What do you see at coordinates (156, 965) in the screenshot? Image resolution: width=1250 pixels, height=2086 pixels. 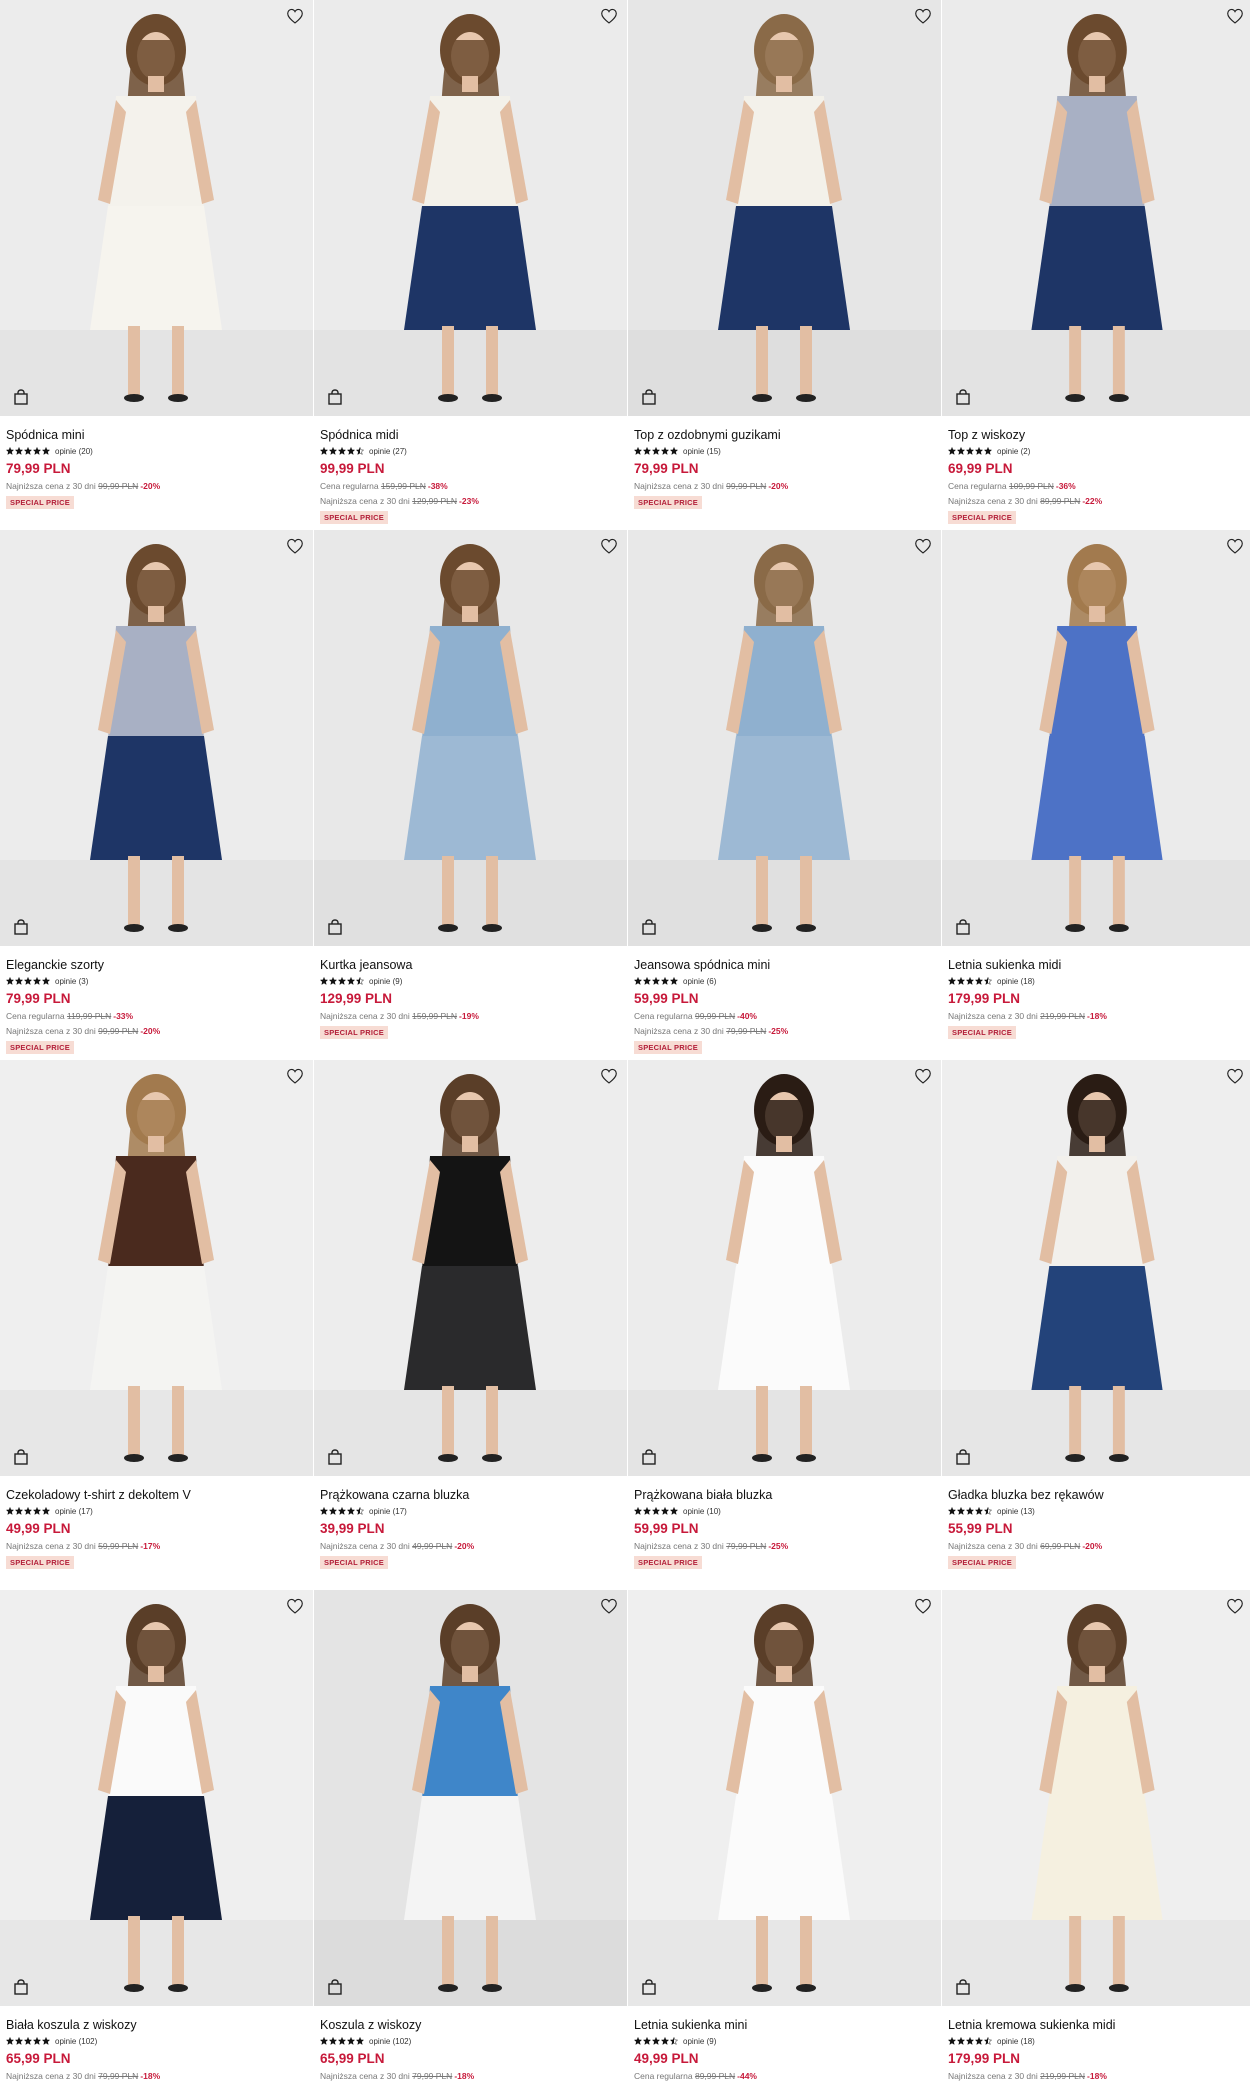 I see `product-name: Eleganckie szorty` at bounding box center [156, 965].